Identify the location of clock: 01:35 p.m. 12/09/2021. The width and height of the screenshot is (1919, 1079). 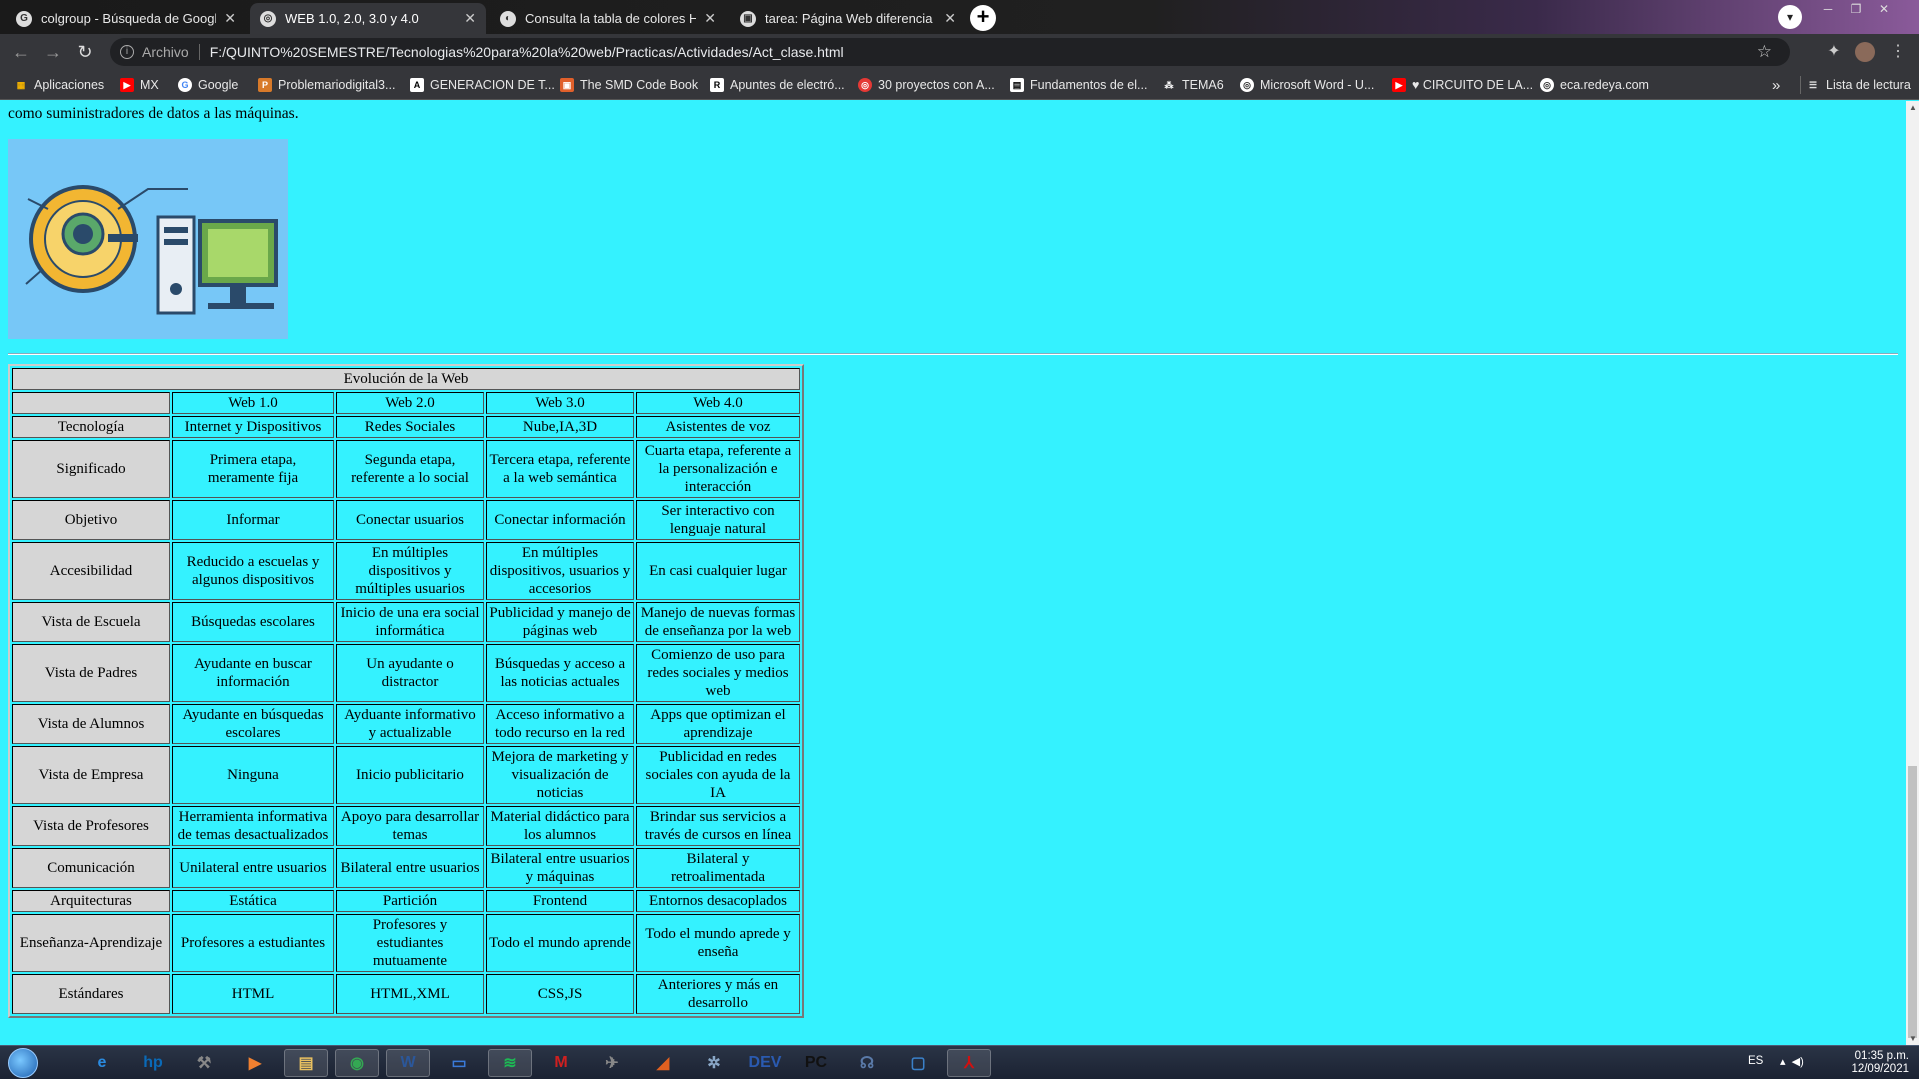
(1880, 1063).